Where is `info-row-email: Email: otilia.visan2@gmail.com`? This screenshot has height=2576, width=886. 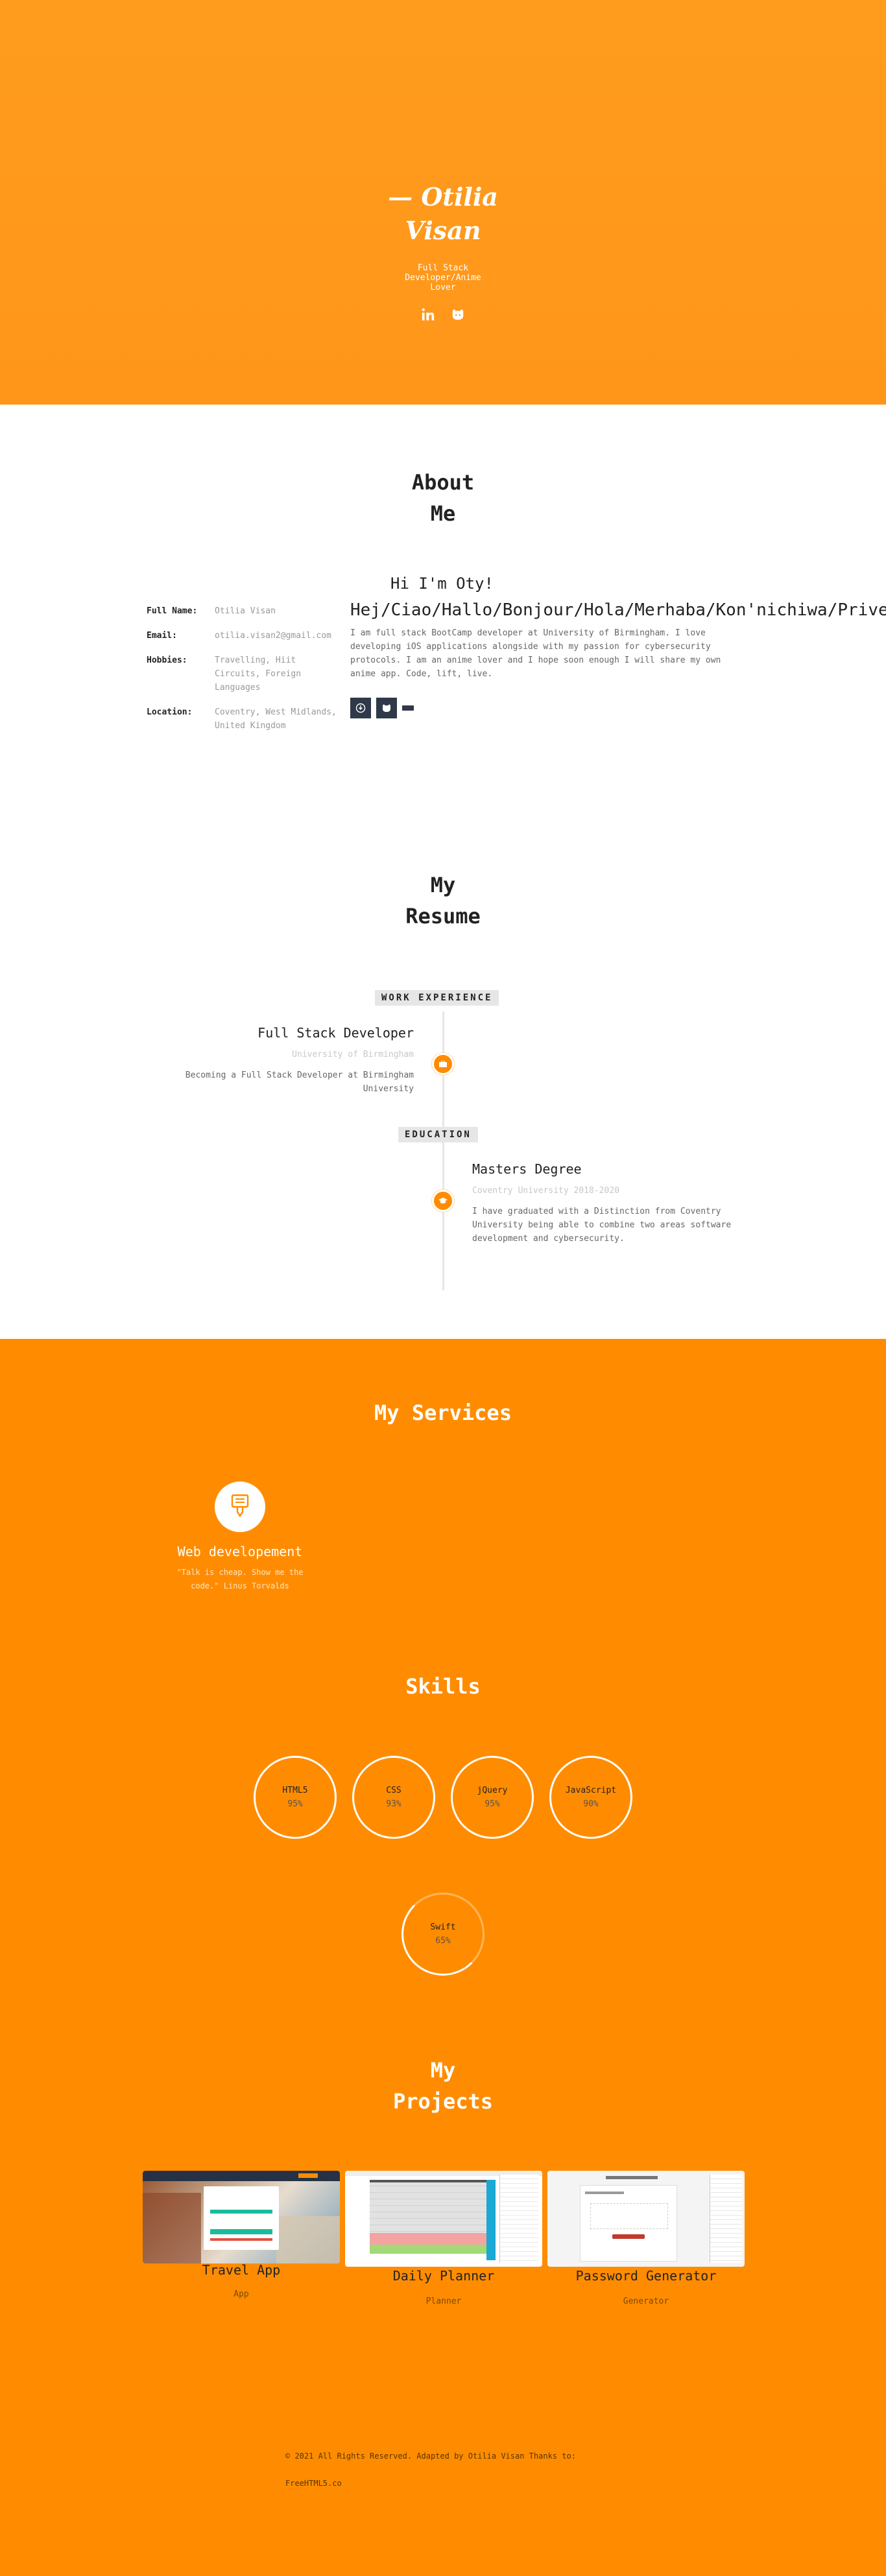
info-row-email: Email: otilia.visan2@gmail.com is located at coordinates (244, 636).